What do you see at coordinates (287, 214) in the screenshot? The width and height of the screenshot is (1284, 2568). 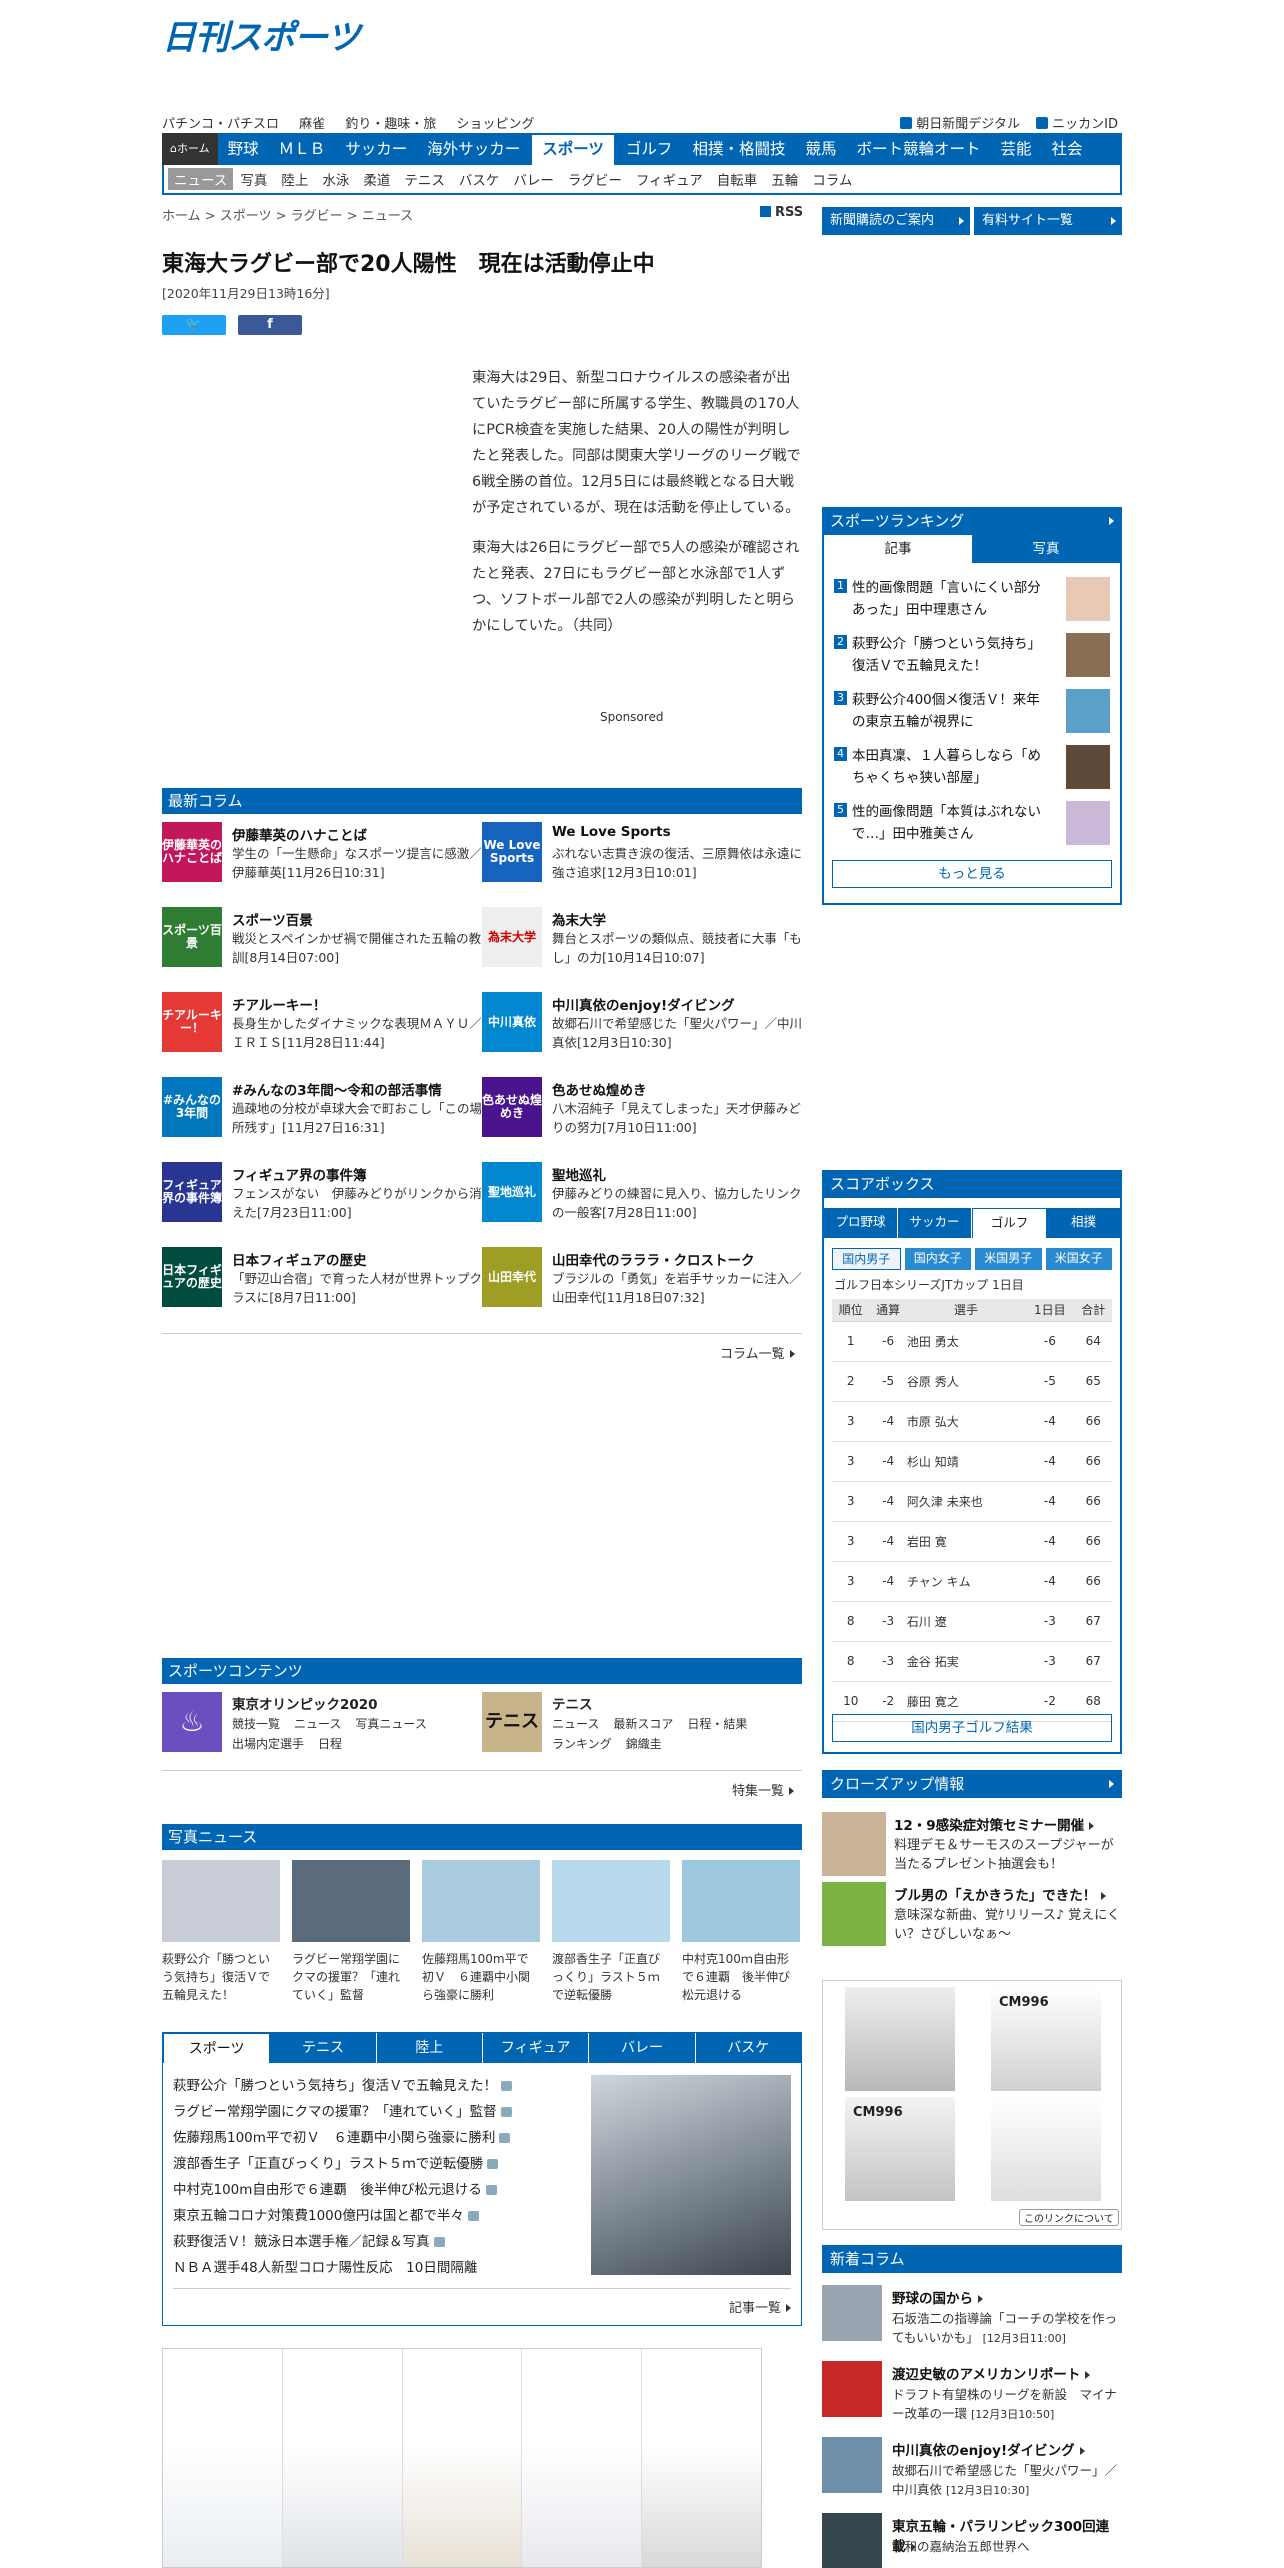 I see `breadcrumb: ホーム > スポーツ > ラグビー > ニュース` at bounding box center [287, 214].